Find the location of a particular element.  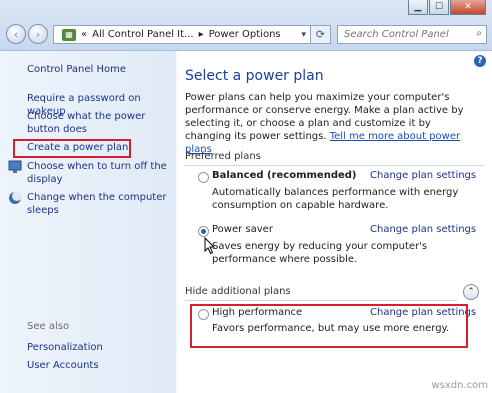

plan-name-power-saver: Power saver is located at coordinates (242, 229).